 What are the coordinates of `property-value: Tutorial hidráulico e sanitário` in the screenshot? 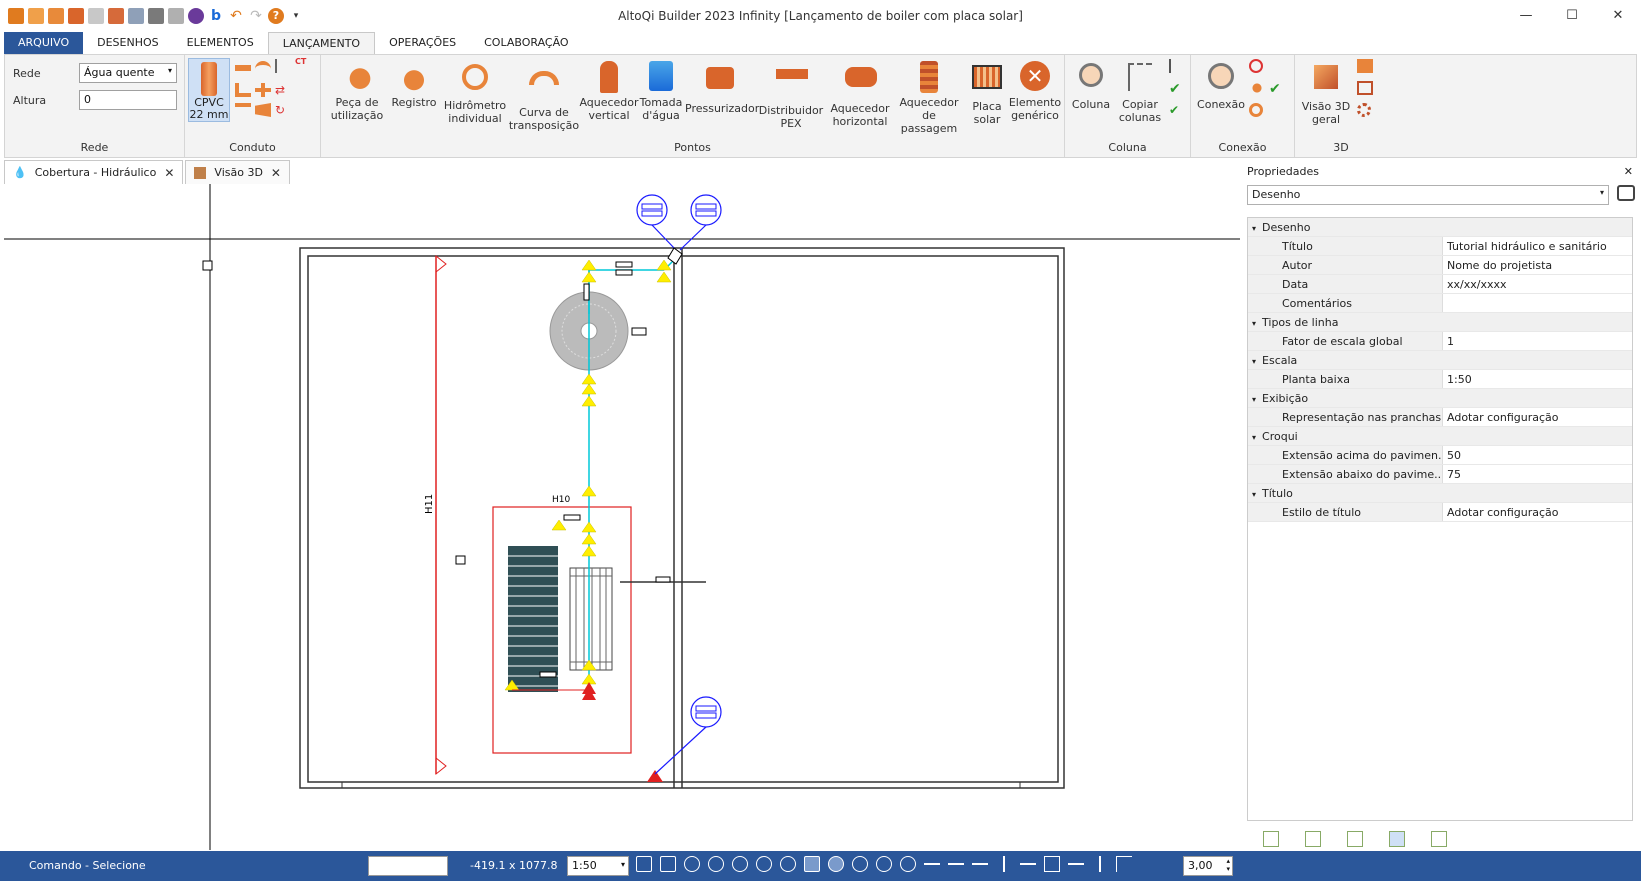 It's located at (1537, 246).